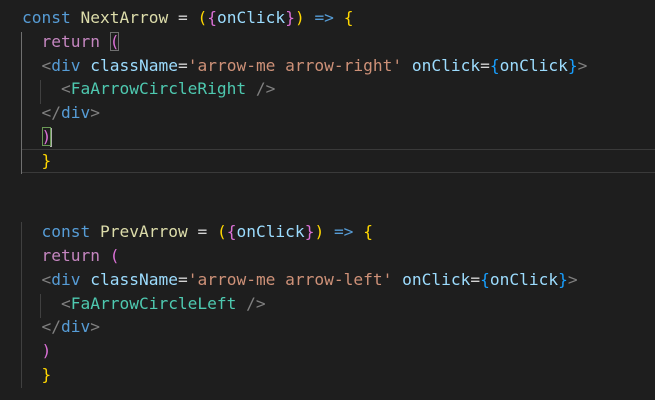 This screenshot has width=655, height=400. What do you see at coordinates (124, 17) in the screenshot?
I see `code-token: NextArrow` at bounding box center [124, 17].